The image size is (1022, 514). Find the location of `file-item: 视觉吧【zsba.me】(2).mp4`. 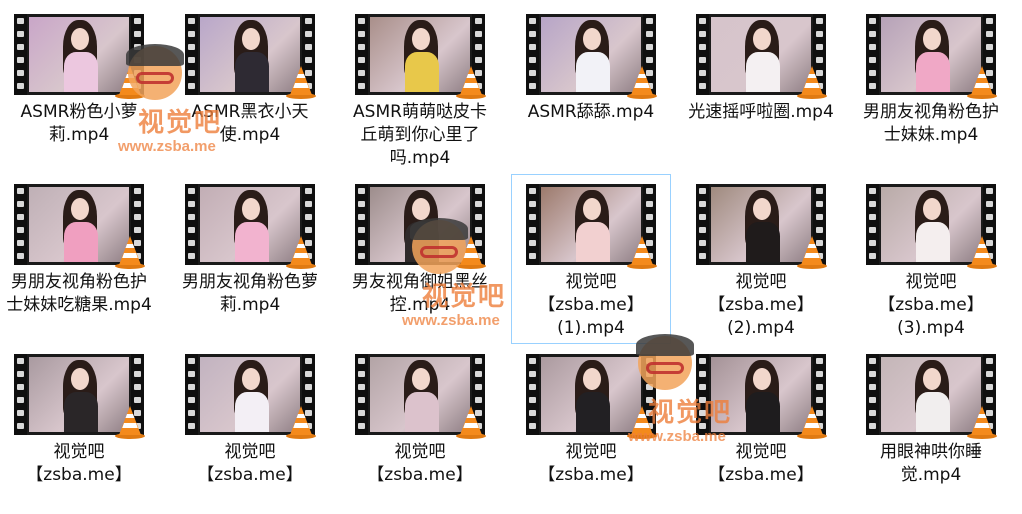

file-item: 视觉吧【zsba.me】(2).mp4 is located at coordinates (761, 259).